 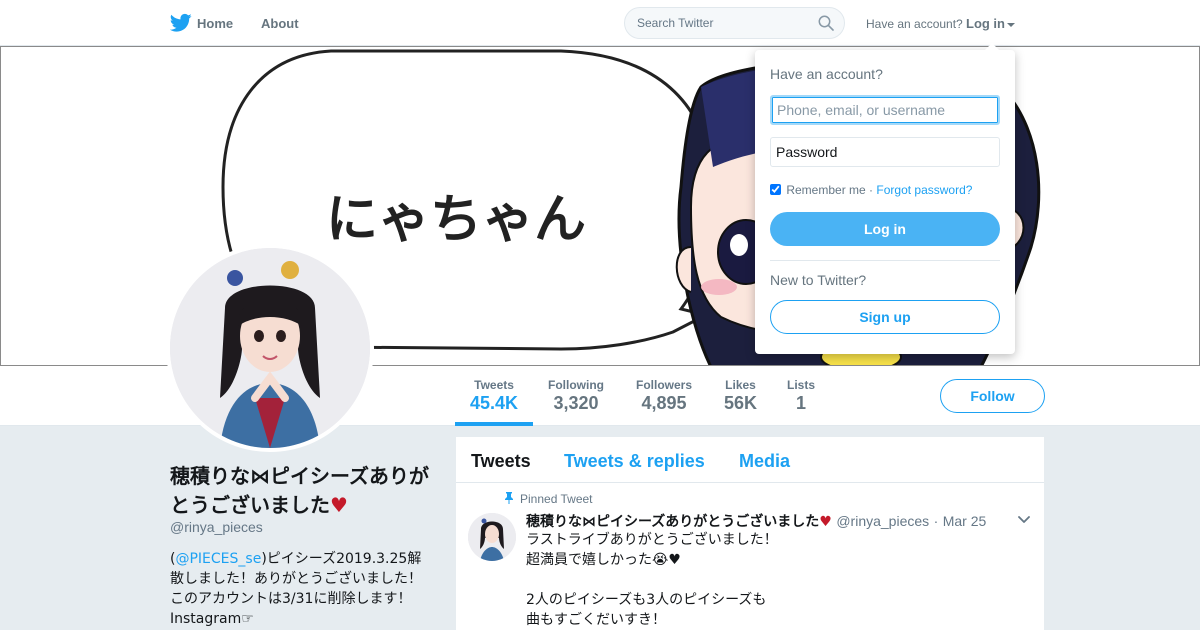 What do you see at coordinates (646, 600) in the screenshot?
I see `tweet-line: 2人のピイシーズも3人のピイシーズも` at bounding box center [646, 600].